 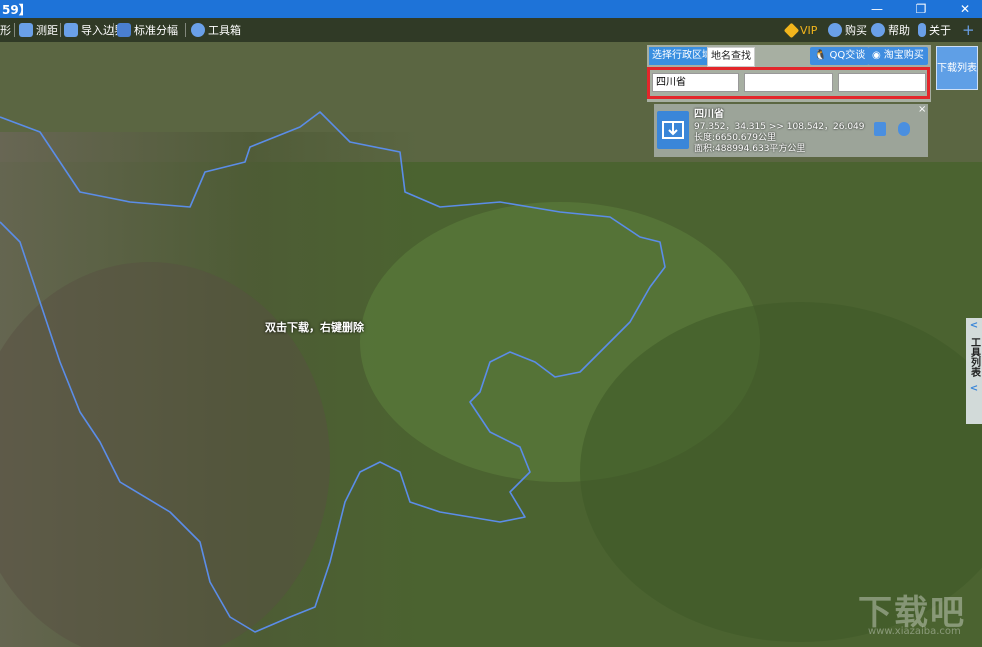 What do you see at coordinates (899, 30) in the screenshot?
I see `help-label: 帮助` at bounding box center [899, 30].